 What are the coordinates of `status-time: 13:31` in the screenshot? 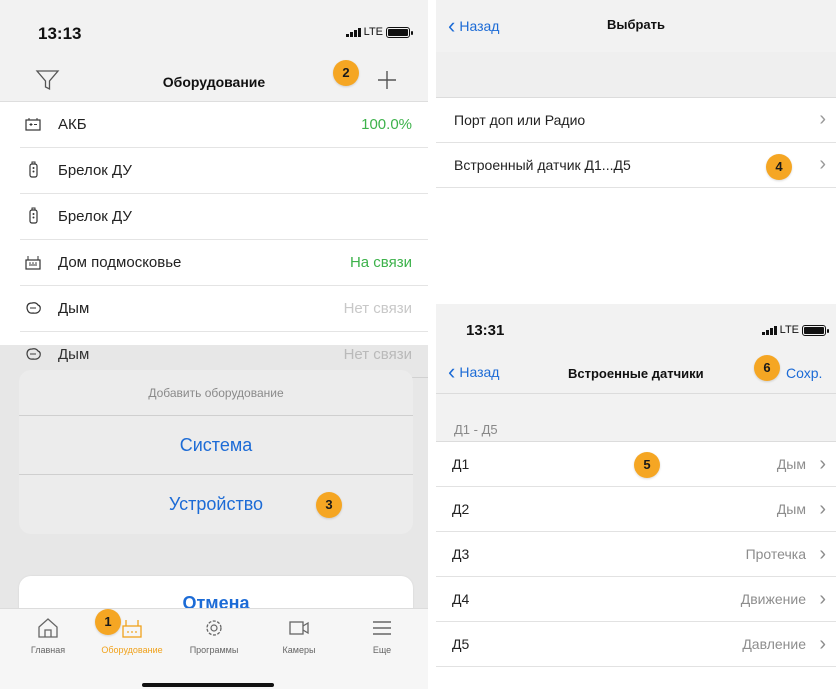 It's located at (485, 330).